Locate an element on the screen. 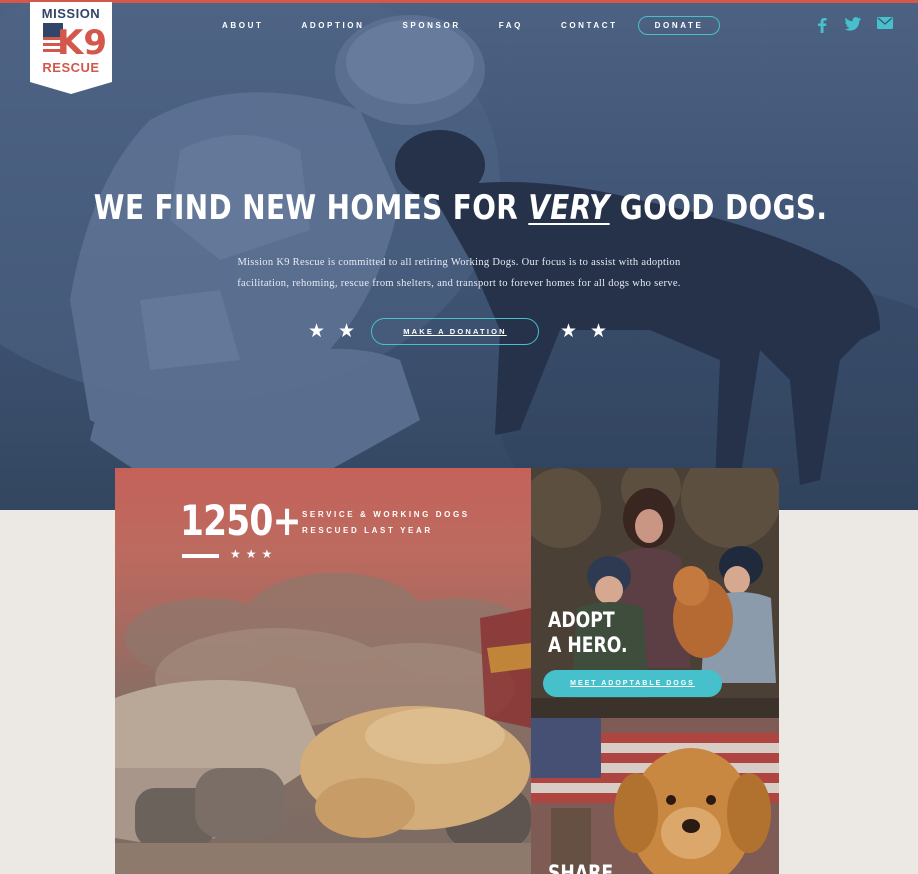 This screenshot has width=918, height=874. share-panel: SHARE is located at coordinates (655, 796).